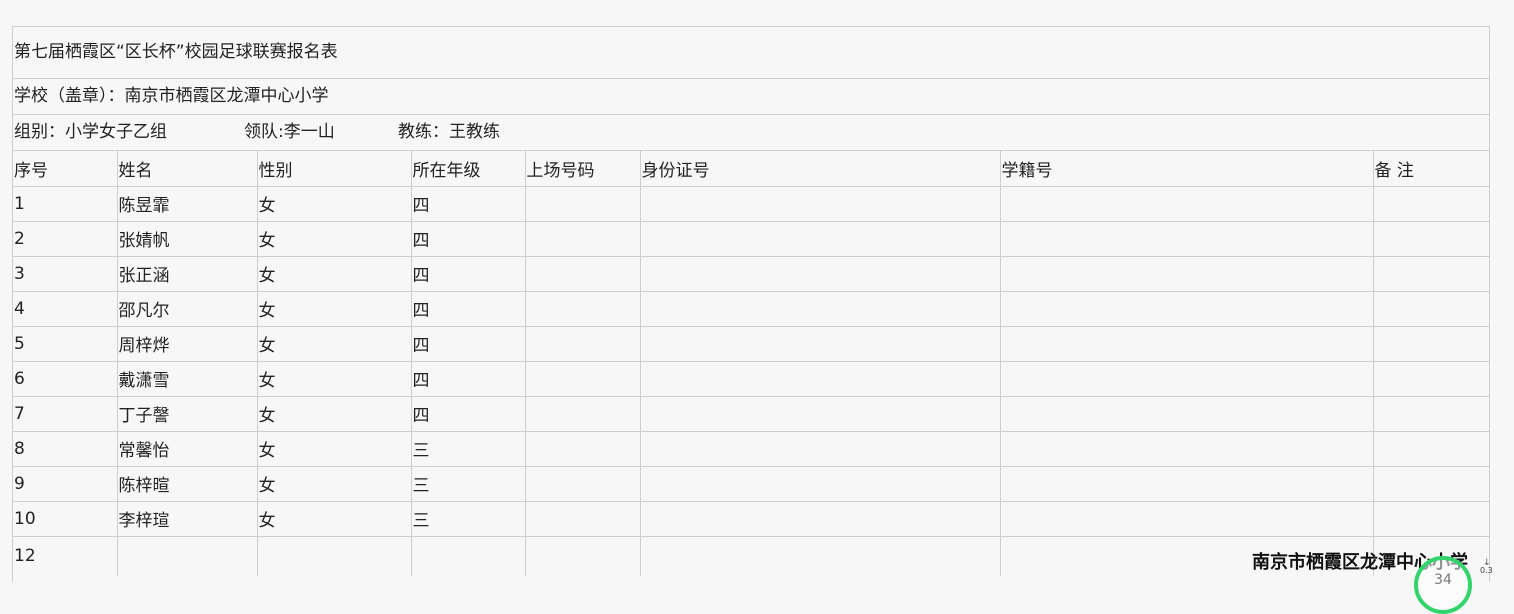  What do you see at coordinates (187, 274) in the screenshot?
I see `table-cell: 张正涵` at bounding box center [187, 274].